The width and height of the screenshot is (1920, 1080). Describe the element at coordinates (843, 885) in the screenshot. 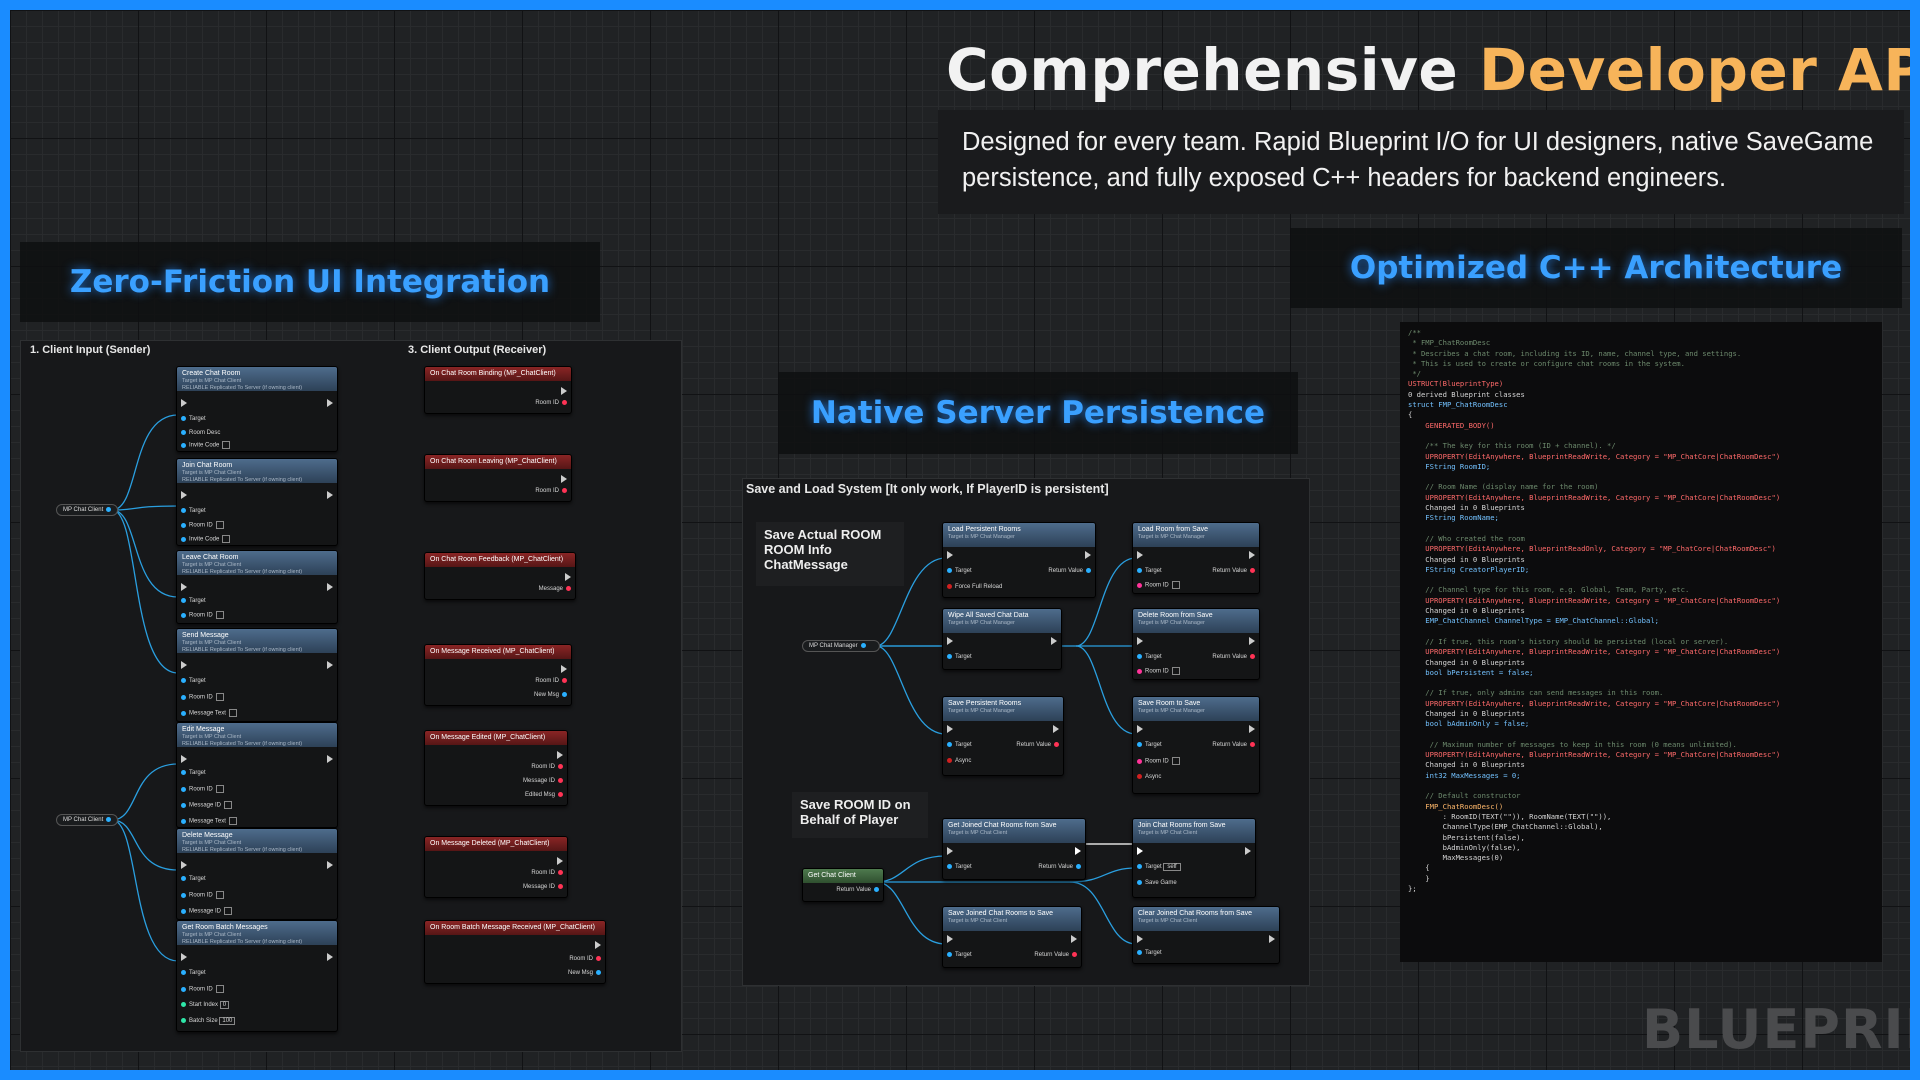

I see `get-chat-client-node: Get Chat Client Return Value` at that location.